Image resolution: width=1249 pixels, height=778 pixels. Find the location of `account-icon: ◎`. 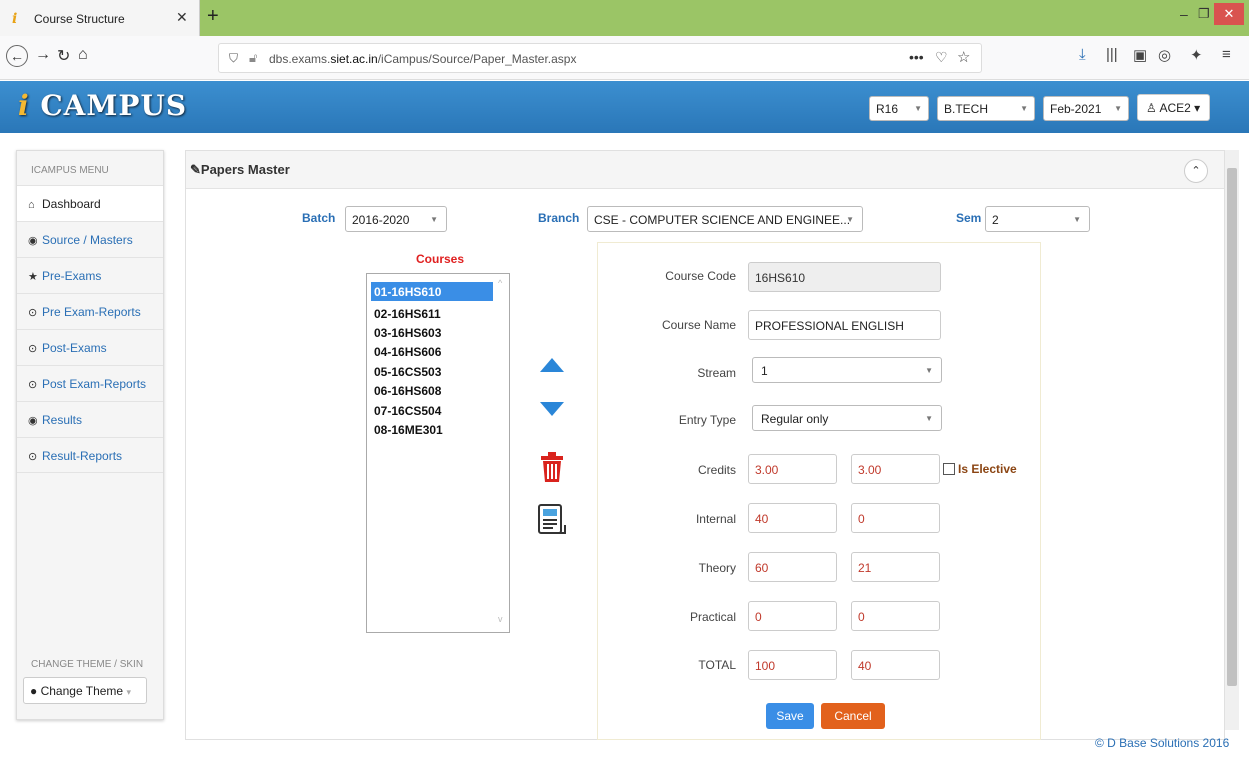

account-icon: ◎ is located at coordinates (1164, 55).